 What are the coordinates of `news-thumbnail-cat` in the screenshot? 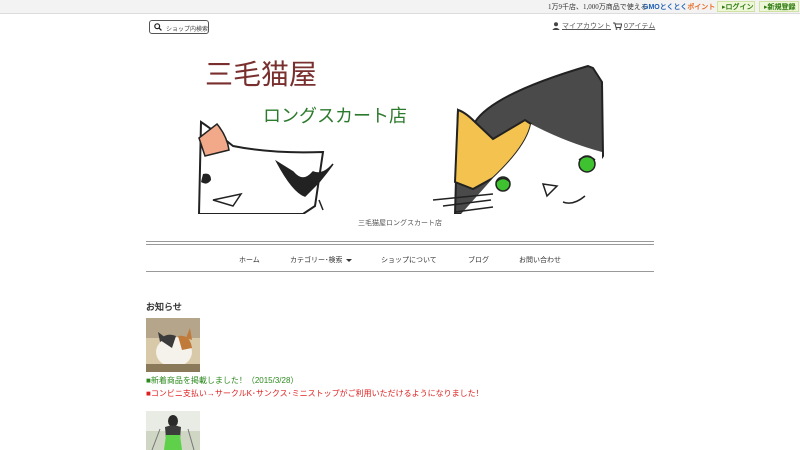 It's located at (173, 345).